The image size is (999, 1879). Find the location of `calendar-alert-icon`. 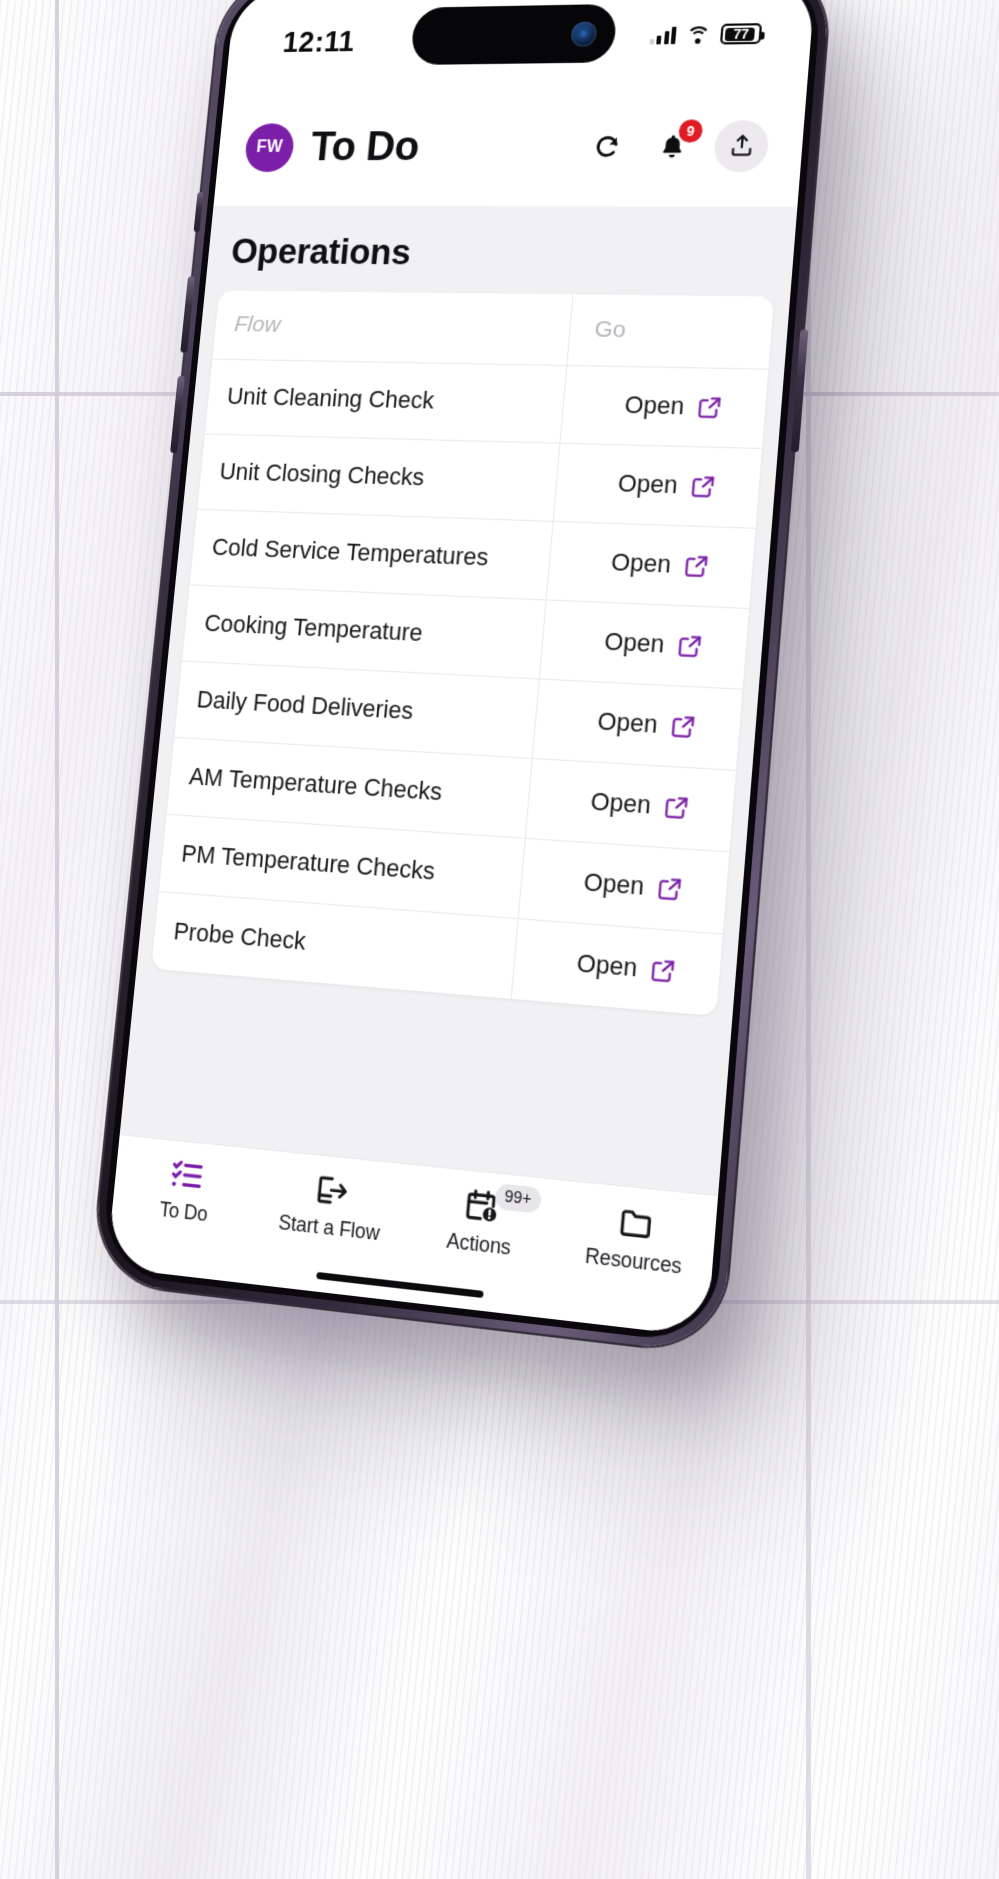

calendar-alert-icon is located at coordinates (479, 1204).